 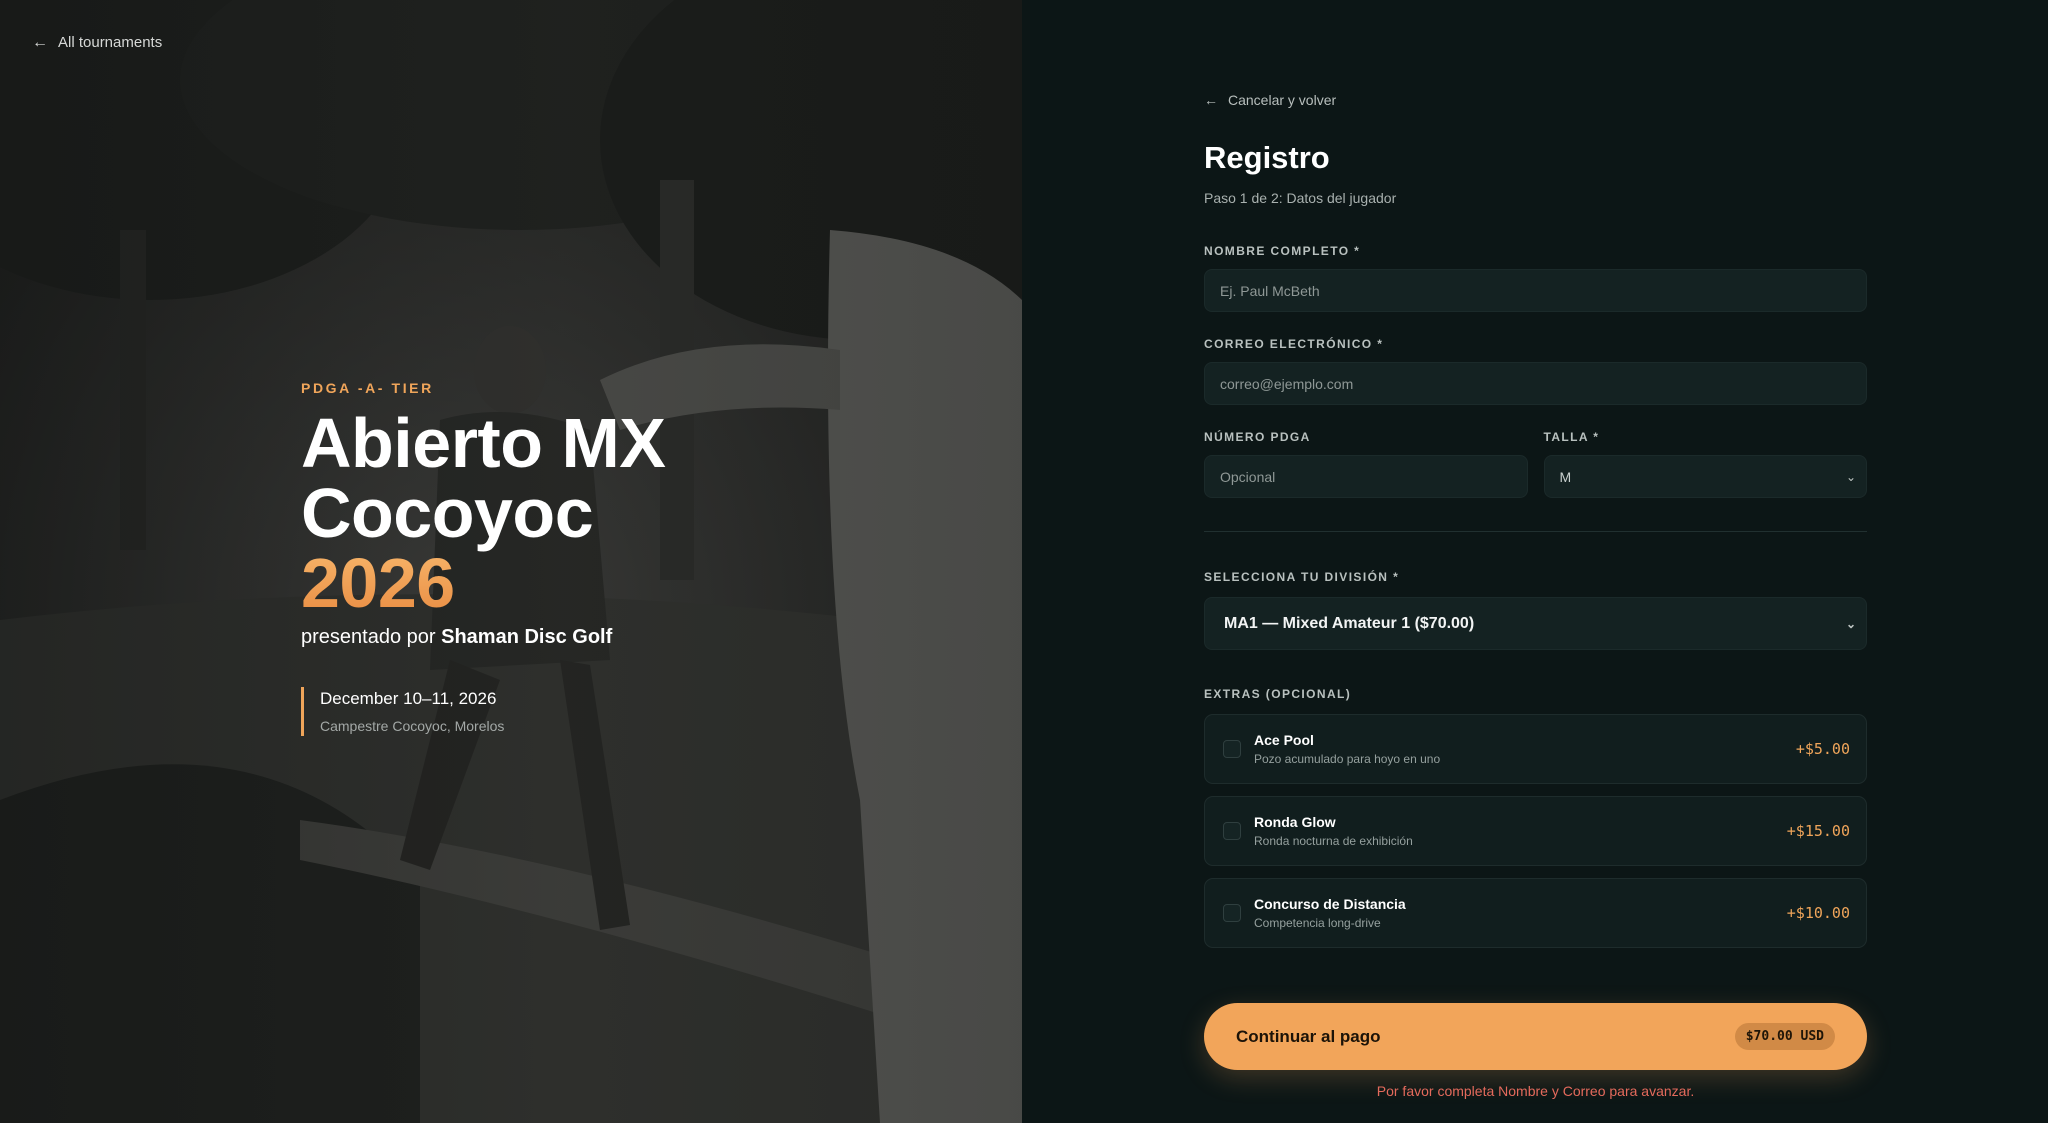 I want to click on event-year: 2026, so click(x=483, y=583).